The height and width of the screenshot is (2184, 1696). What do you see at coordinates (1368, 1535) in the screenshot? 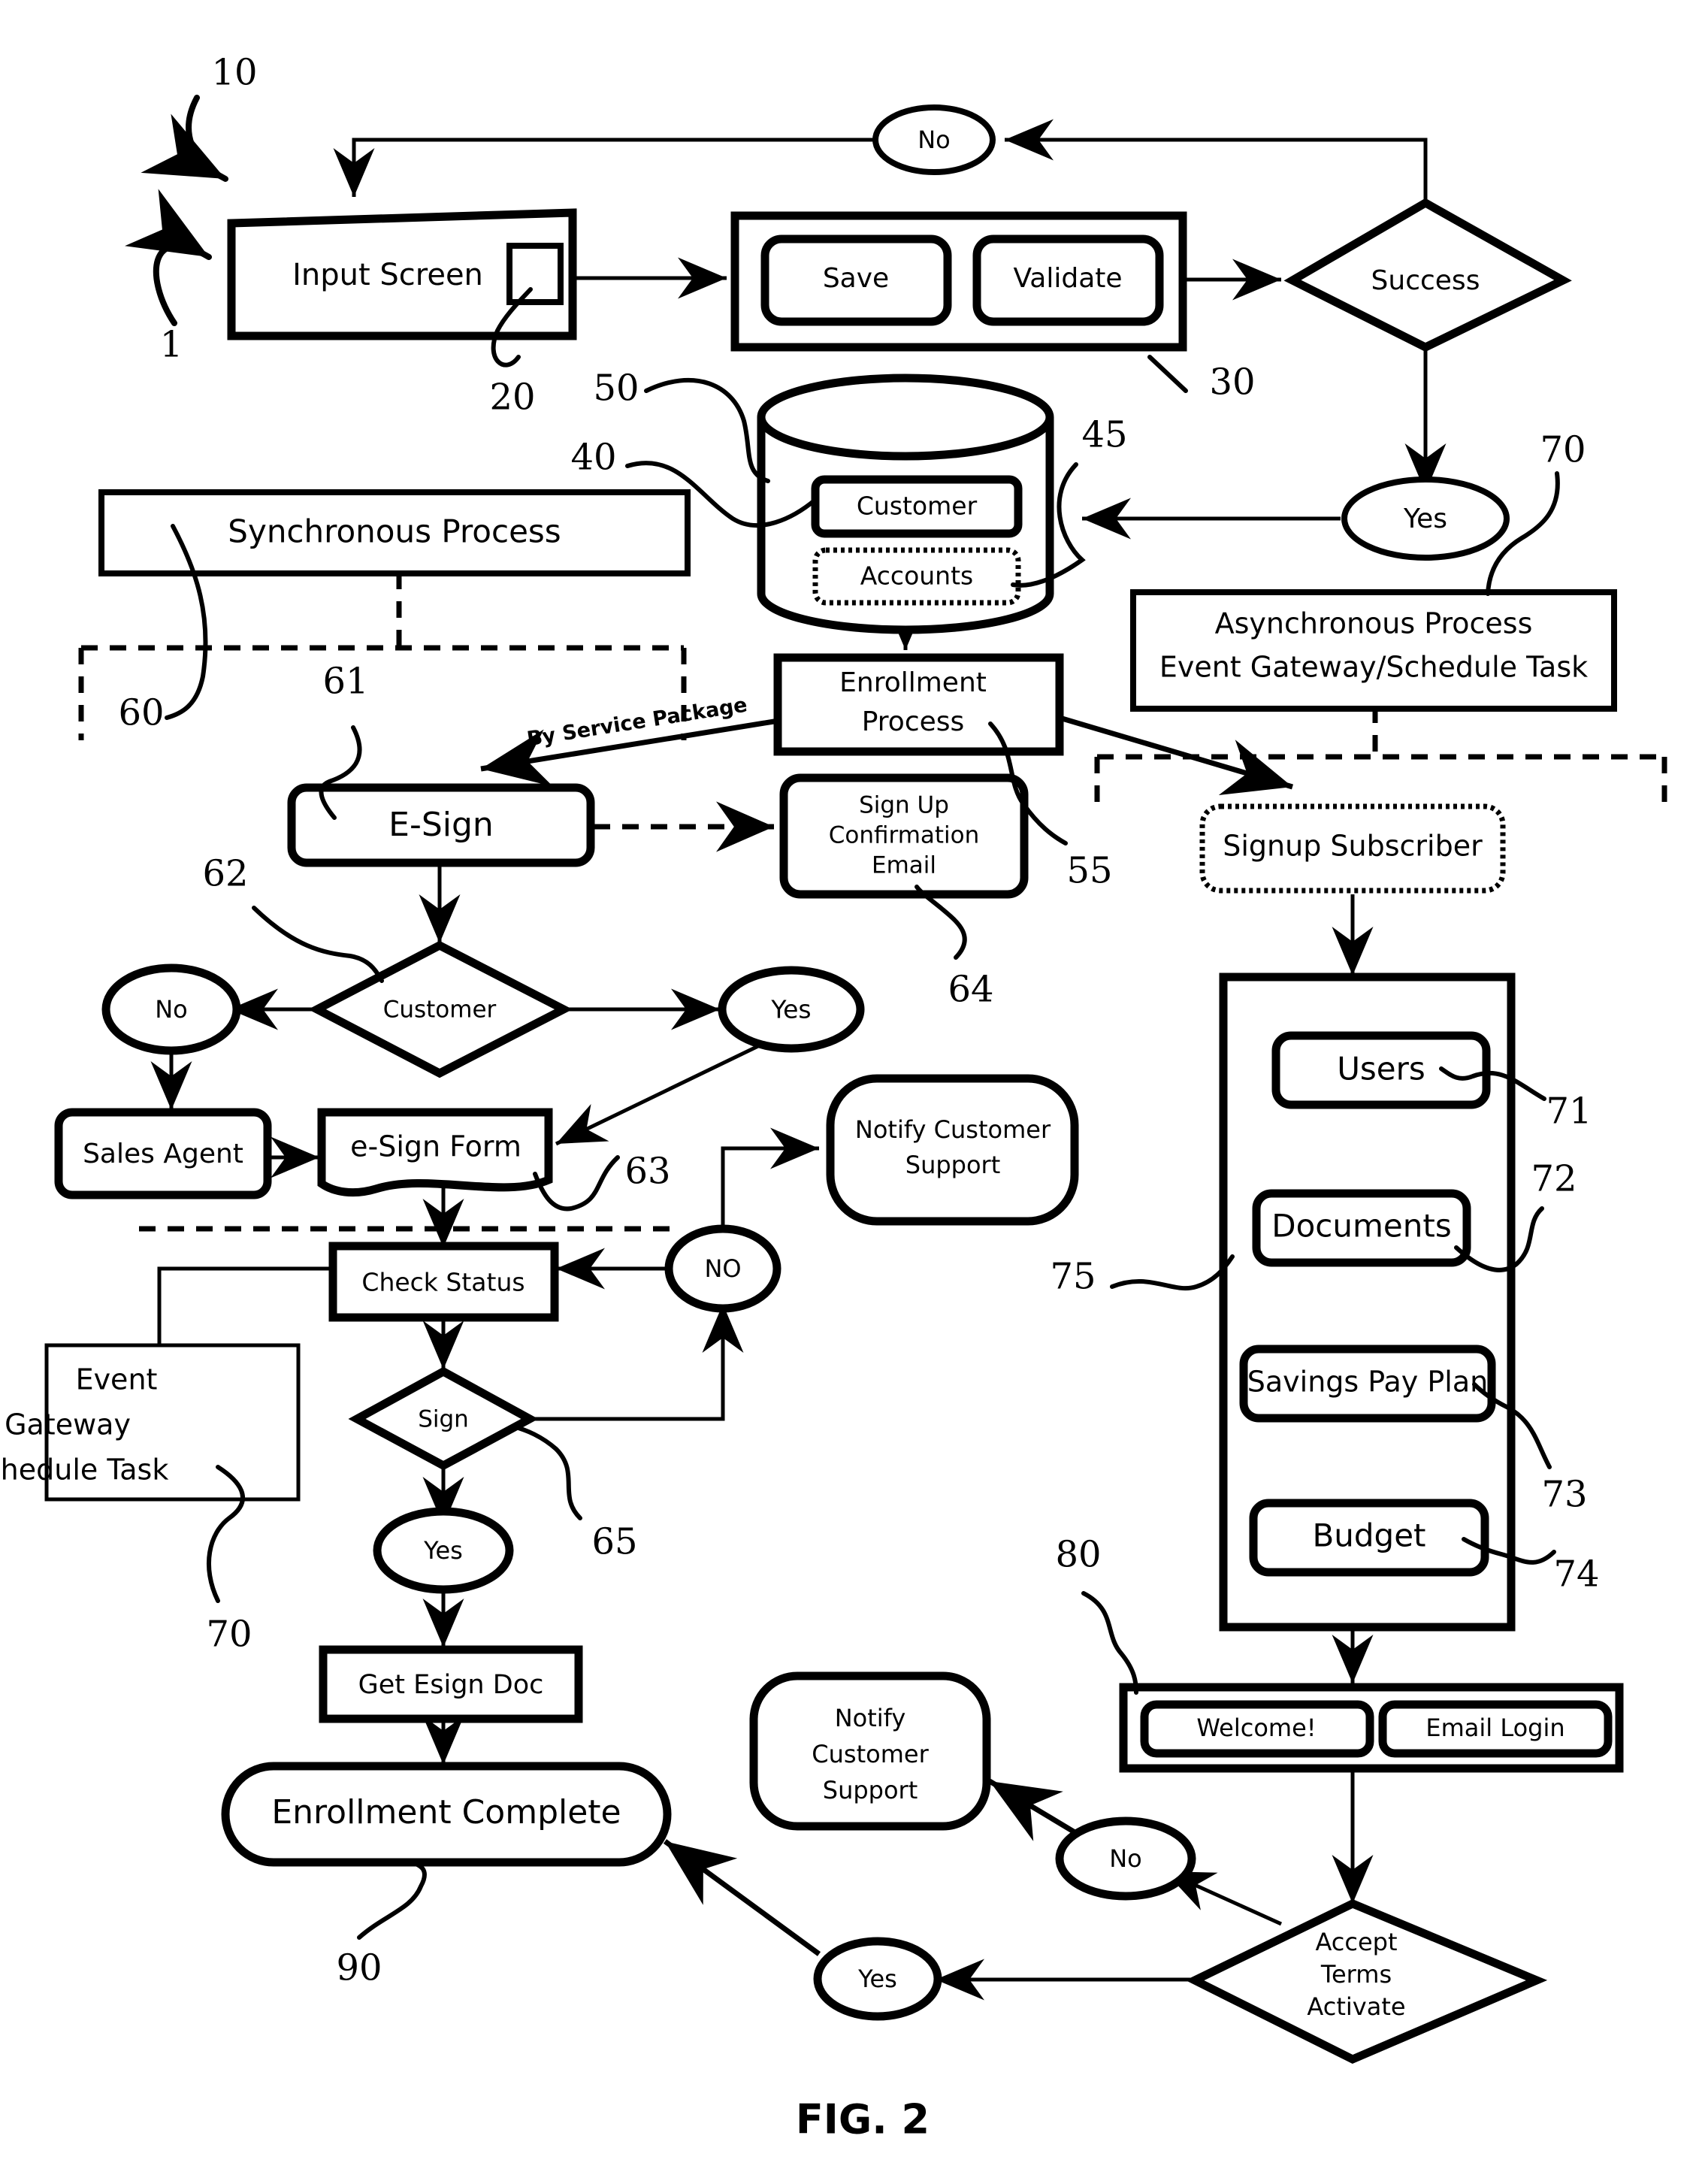
I see `budget-module-label: Budget` at bounding box center [1368, 1535].